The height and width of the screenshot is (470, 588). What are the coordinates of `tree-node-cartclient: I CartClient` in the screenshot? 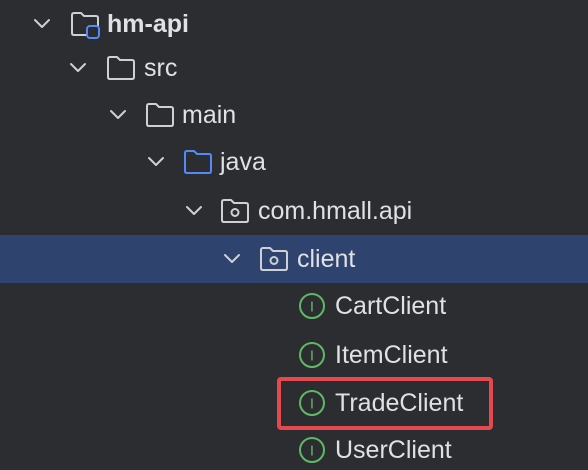 It's located at (294, 306).